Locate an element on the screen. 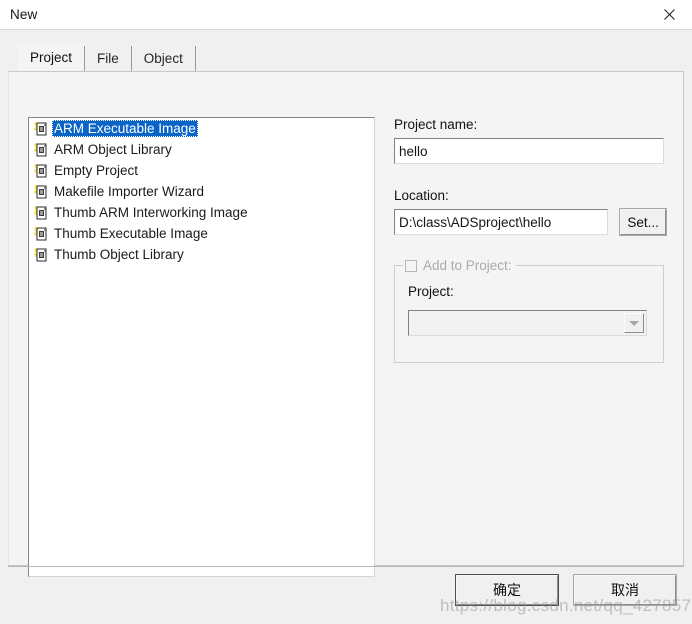 The image size is (692, 624). tab-file-label: File is located at coordinates (108, 58).